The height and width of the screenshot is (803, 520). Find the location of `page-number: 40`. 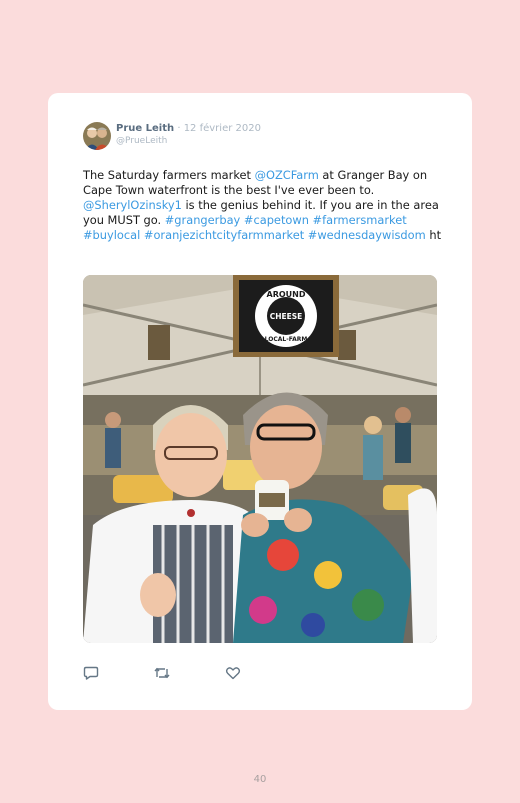

page-number: 40 is located at coordinates (260, 779).